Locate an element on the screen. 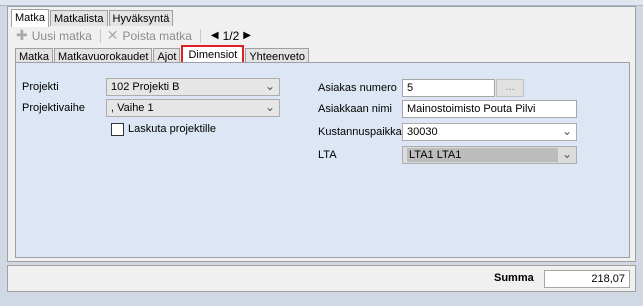 The height and width of the screenshot is (306, 643). customer-number-label: Asiakas numero is located at coordinates (357, 88).